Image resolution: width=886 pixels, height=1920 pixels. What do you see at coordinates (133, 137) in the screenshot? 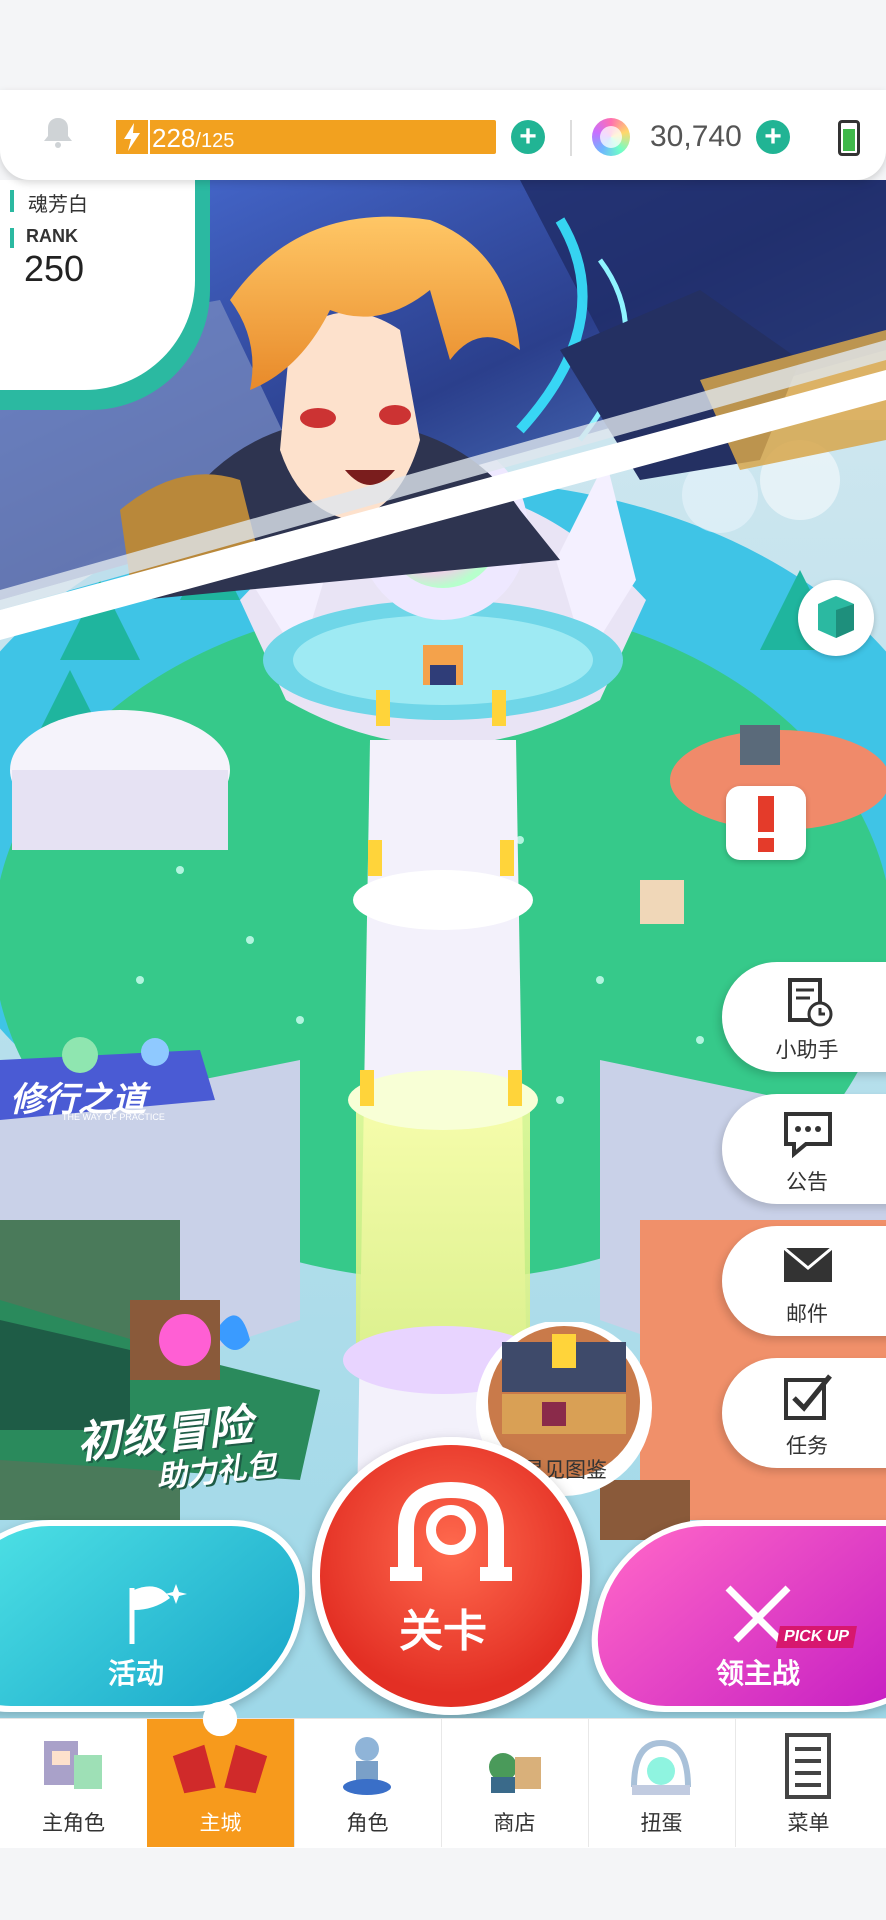
I see `lightning-icon` at bounding box center [133, 137].